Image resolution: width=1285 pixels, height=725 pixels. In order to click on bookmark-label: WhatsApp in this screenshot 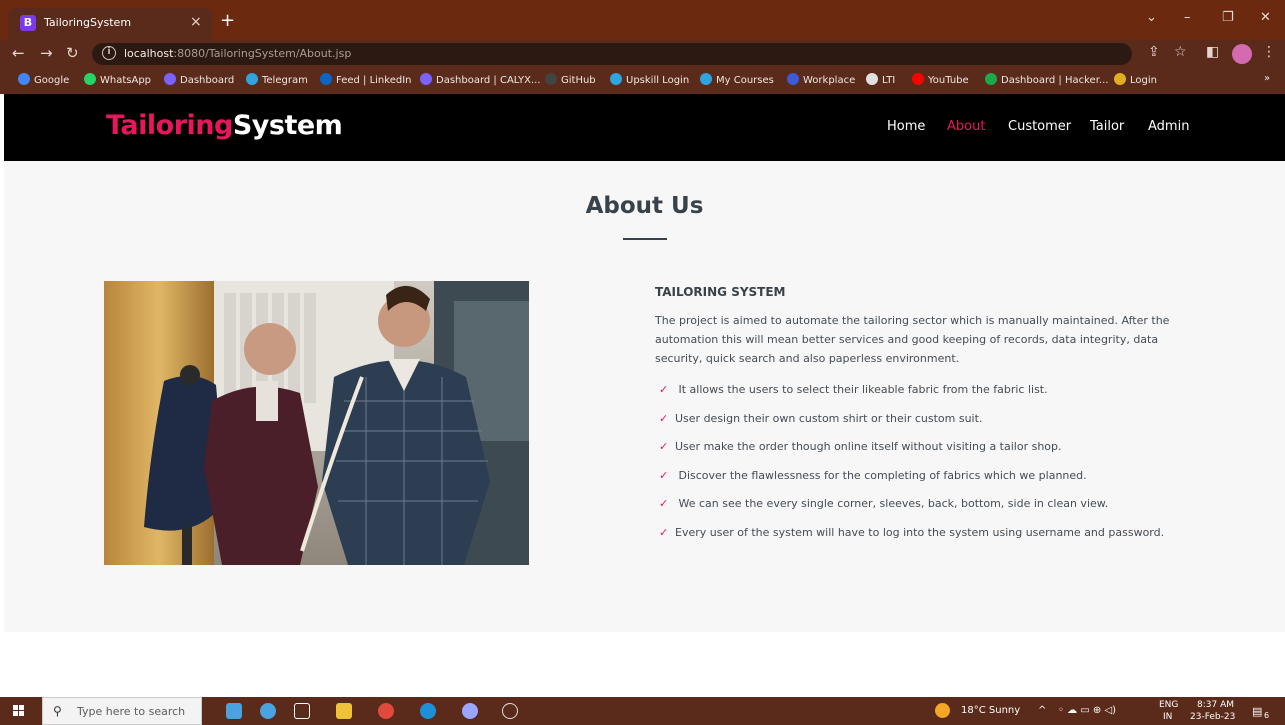, I will do `click(126, 80)`.